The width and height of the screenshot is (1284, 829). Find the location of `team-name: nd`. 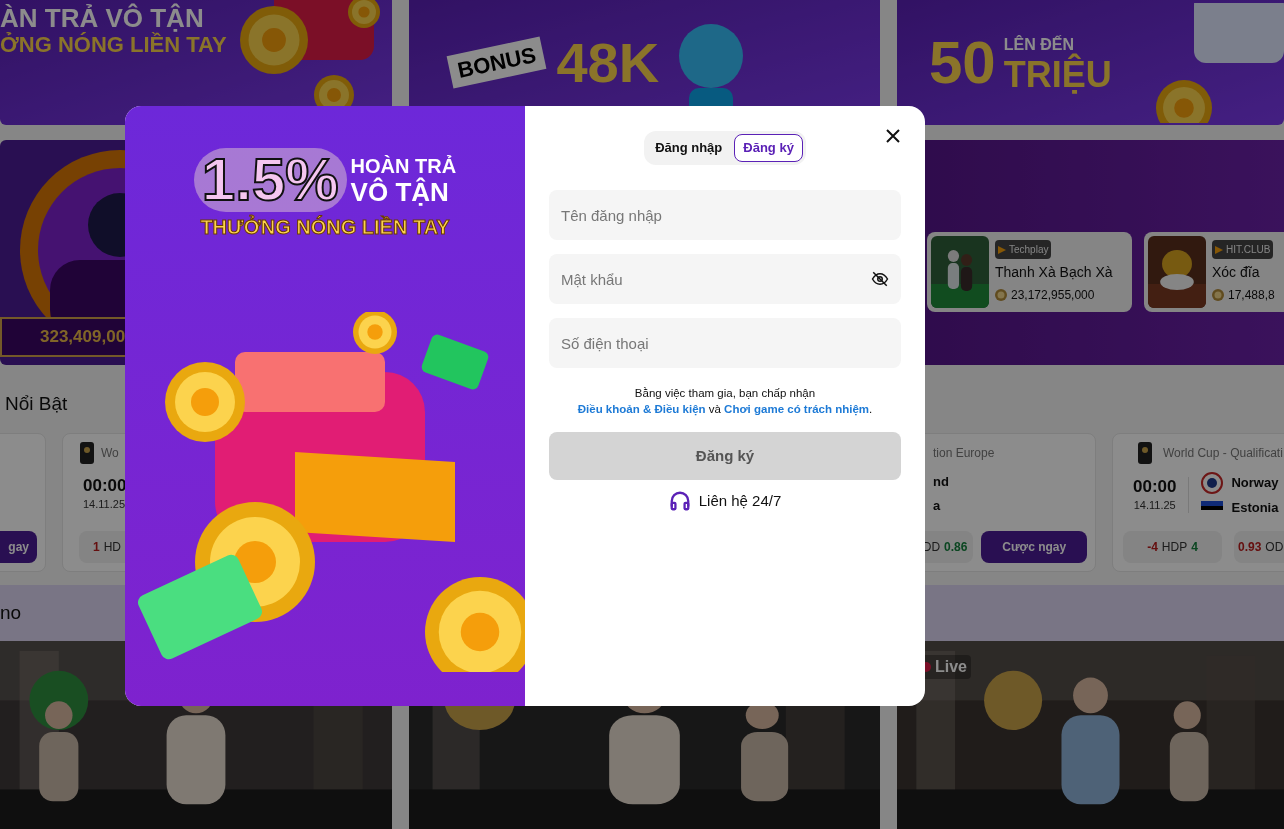

team-name: nd is located at coordinates (941, 482).